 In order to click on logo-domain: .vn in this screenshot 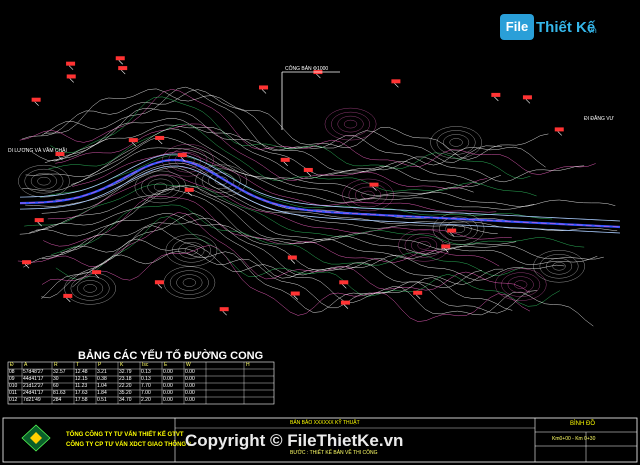, I will do `click(591, 30)`.